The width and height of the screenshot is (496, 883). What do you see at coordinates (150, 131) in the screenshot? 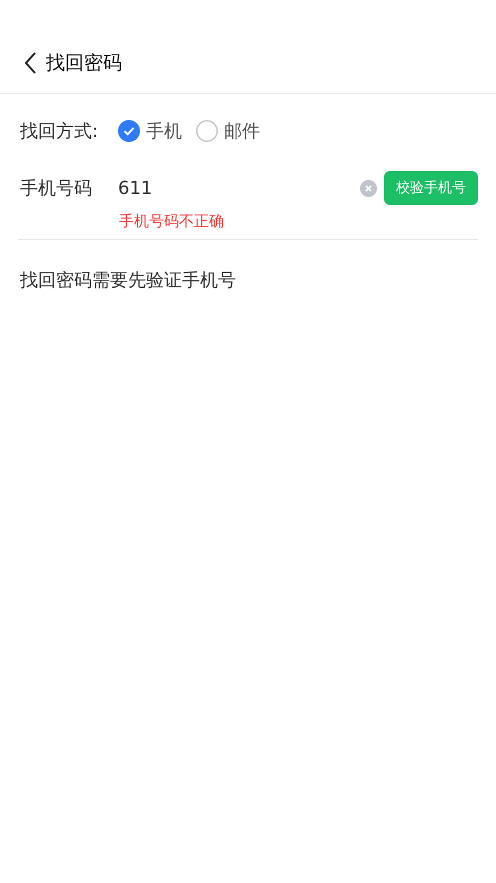
I see `radio-option: 手机` at bounding box center [150, 131].